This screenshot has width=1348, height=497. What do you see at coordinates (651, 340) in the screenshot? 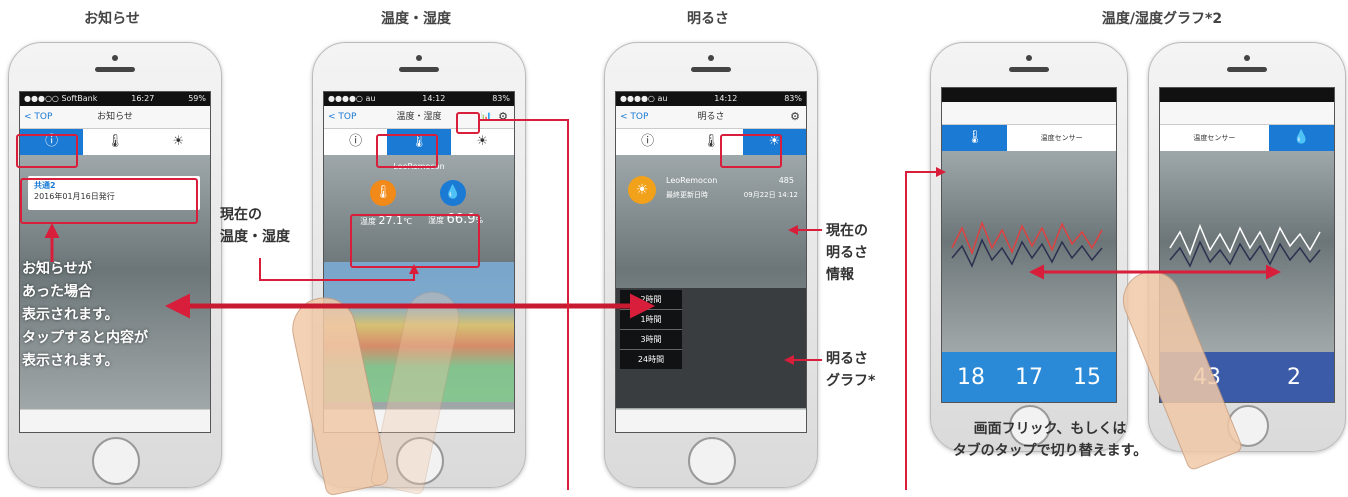
I see `range-3h: 3時間` at bounding box center [651, 340].